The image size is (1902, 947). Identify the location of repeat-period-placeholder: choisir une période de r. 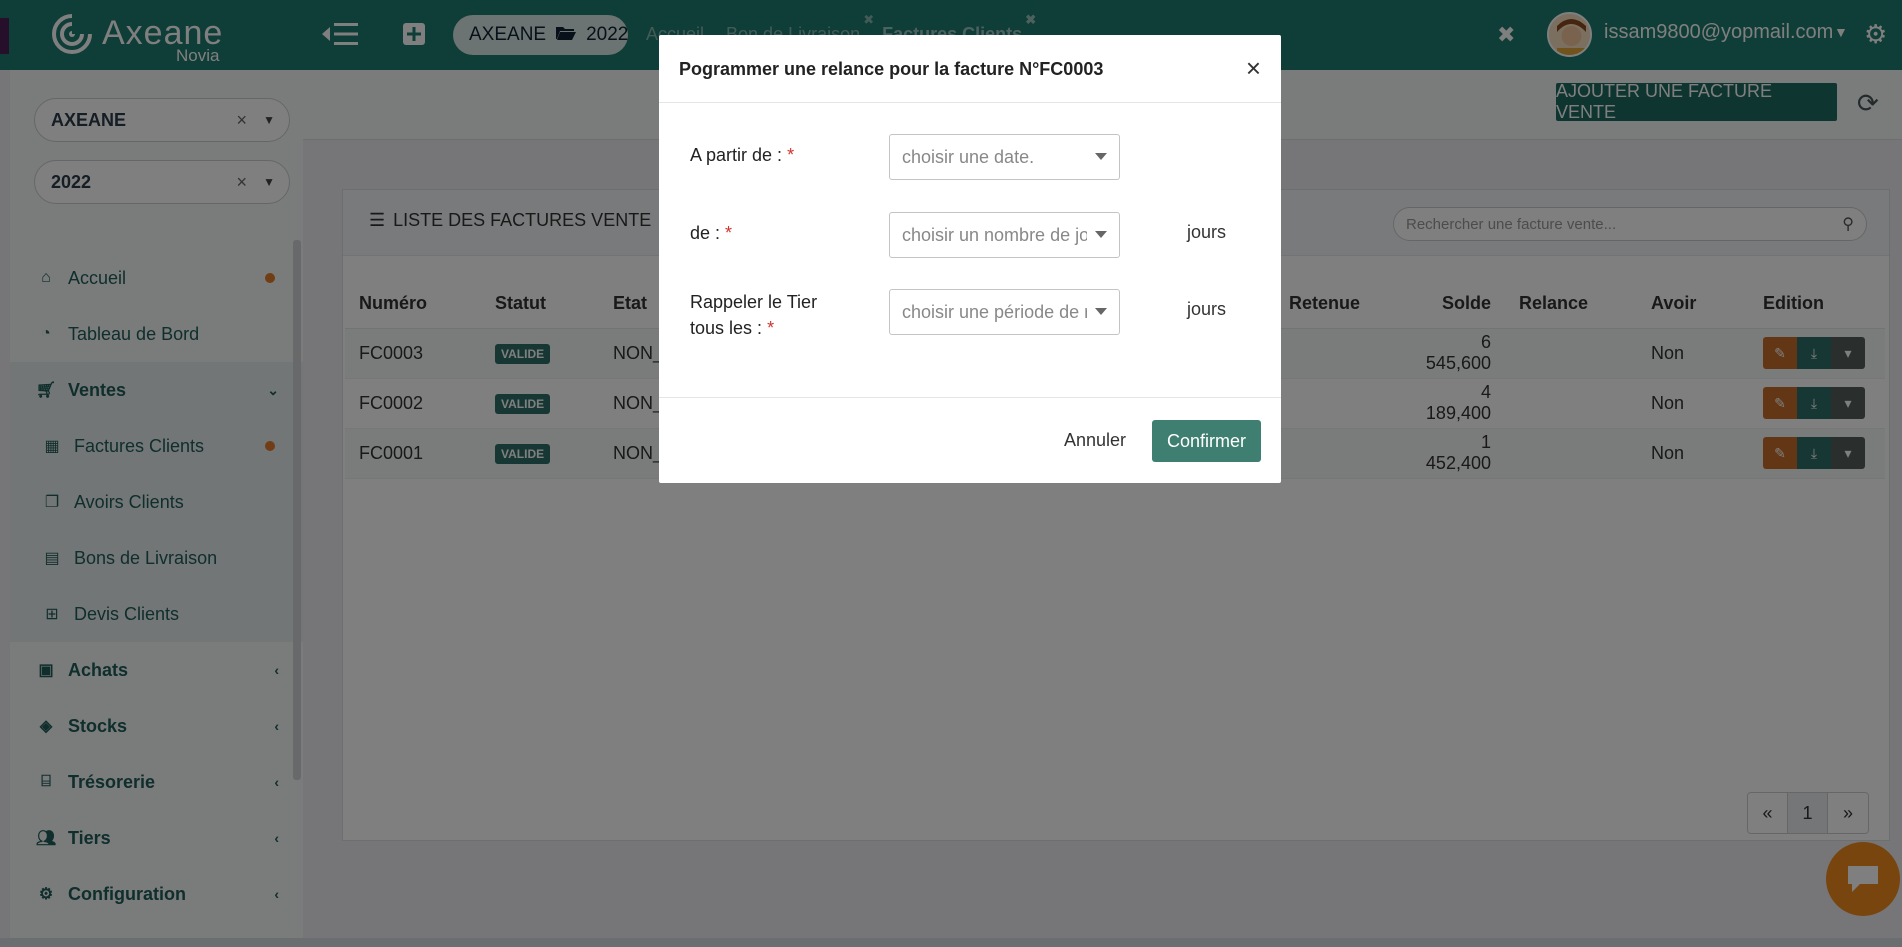
(994, 311).